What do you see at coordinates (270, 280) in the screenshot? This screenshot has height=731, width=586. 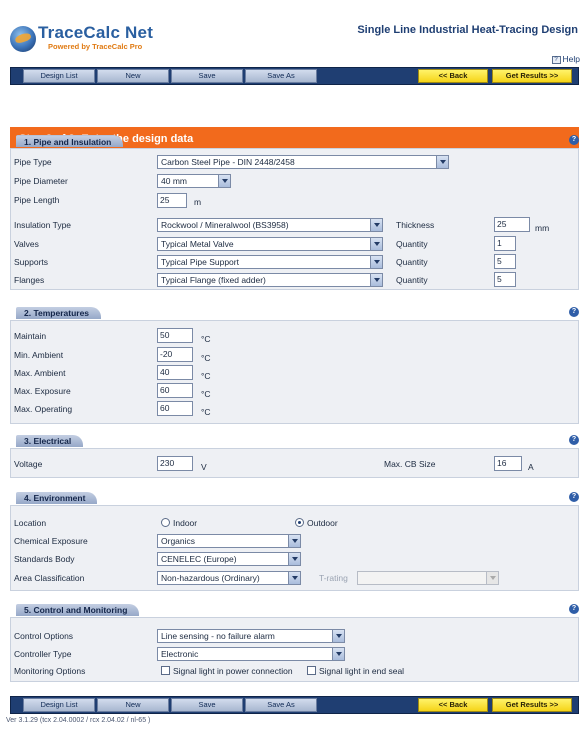 I see `flanges-select: Typical Flange (fixed adder)` at bounding box center [270, 280].